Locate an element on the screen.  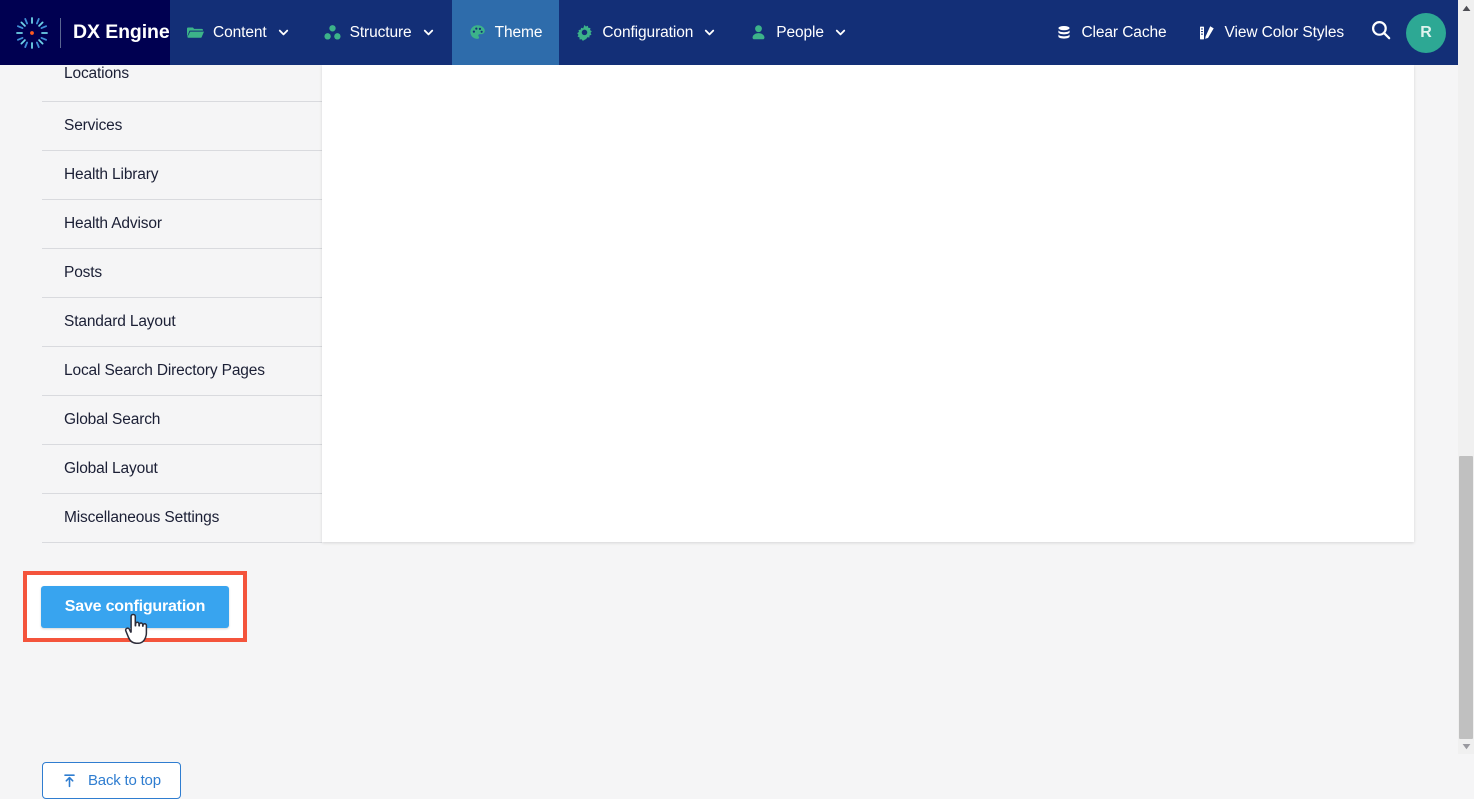
structure-blocks-icon is located at coordinates (332, 32).